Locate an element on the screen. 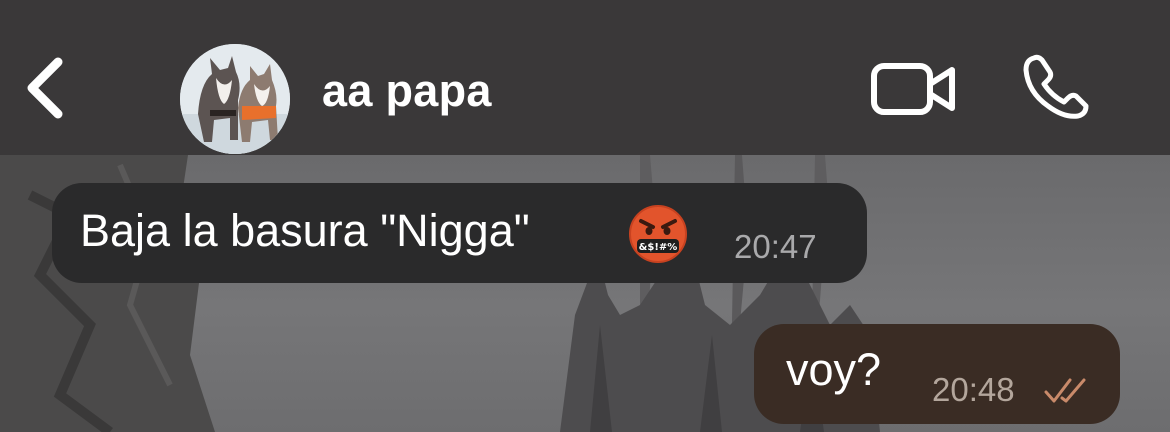 The width and height of the screenshot is (1170, 432). outgoing-message-bubble: voy? 20:48 is located at coordinates (937, 374).